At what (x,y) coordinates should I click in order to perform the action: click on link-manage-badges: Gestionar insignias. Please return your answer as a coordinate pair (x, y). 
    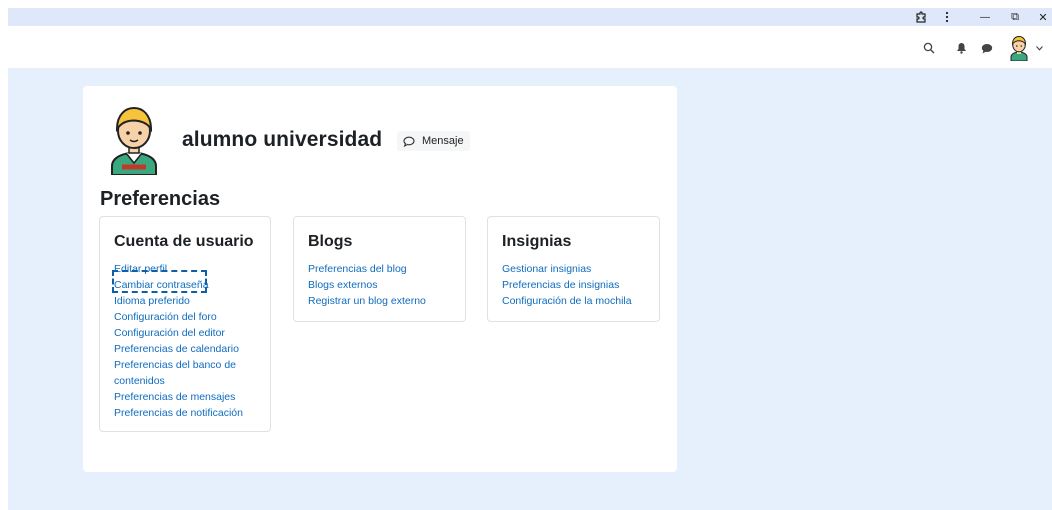
    Looking at the image, I should click on (567, 269).